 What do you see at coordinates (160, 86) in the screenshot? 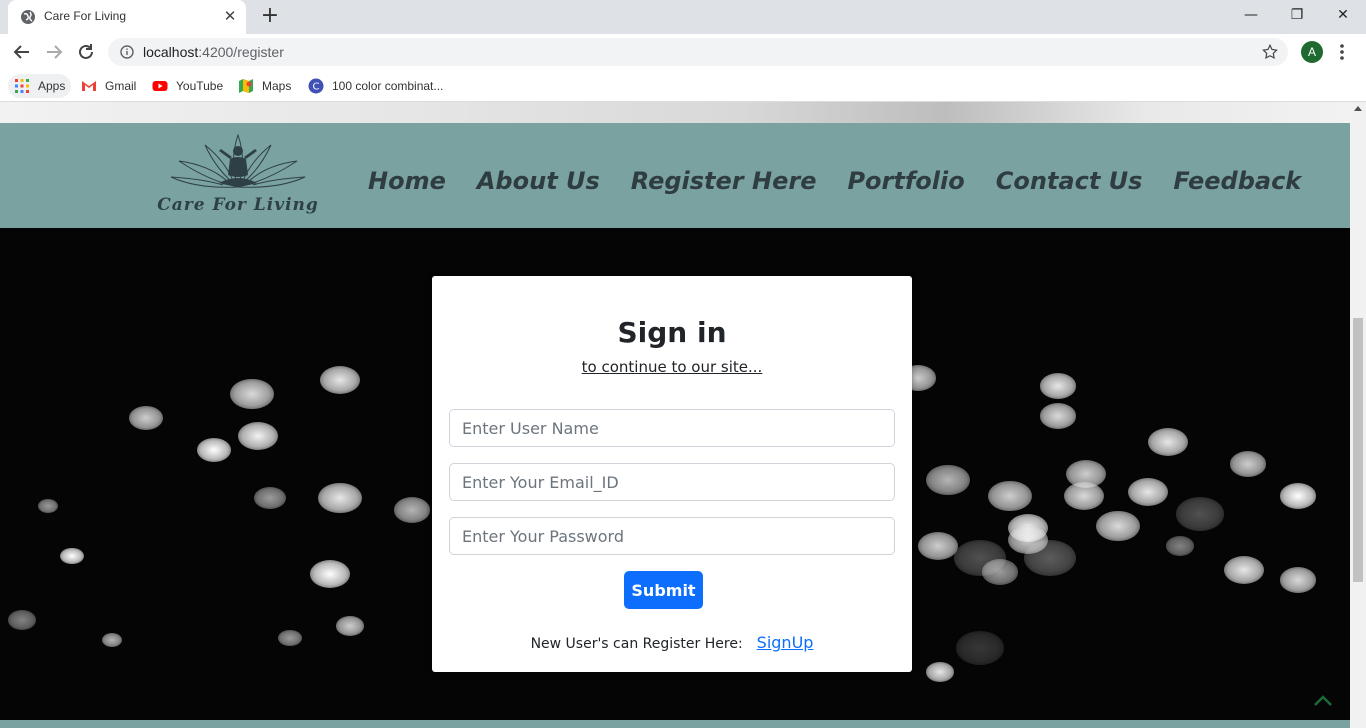
I see `youtube-icon` at bounding box center [160, 86].